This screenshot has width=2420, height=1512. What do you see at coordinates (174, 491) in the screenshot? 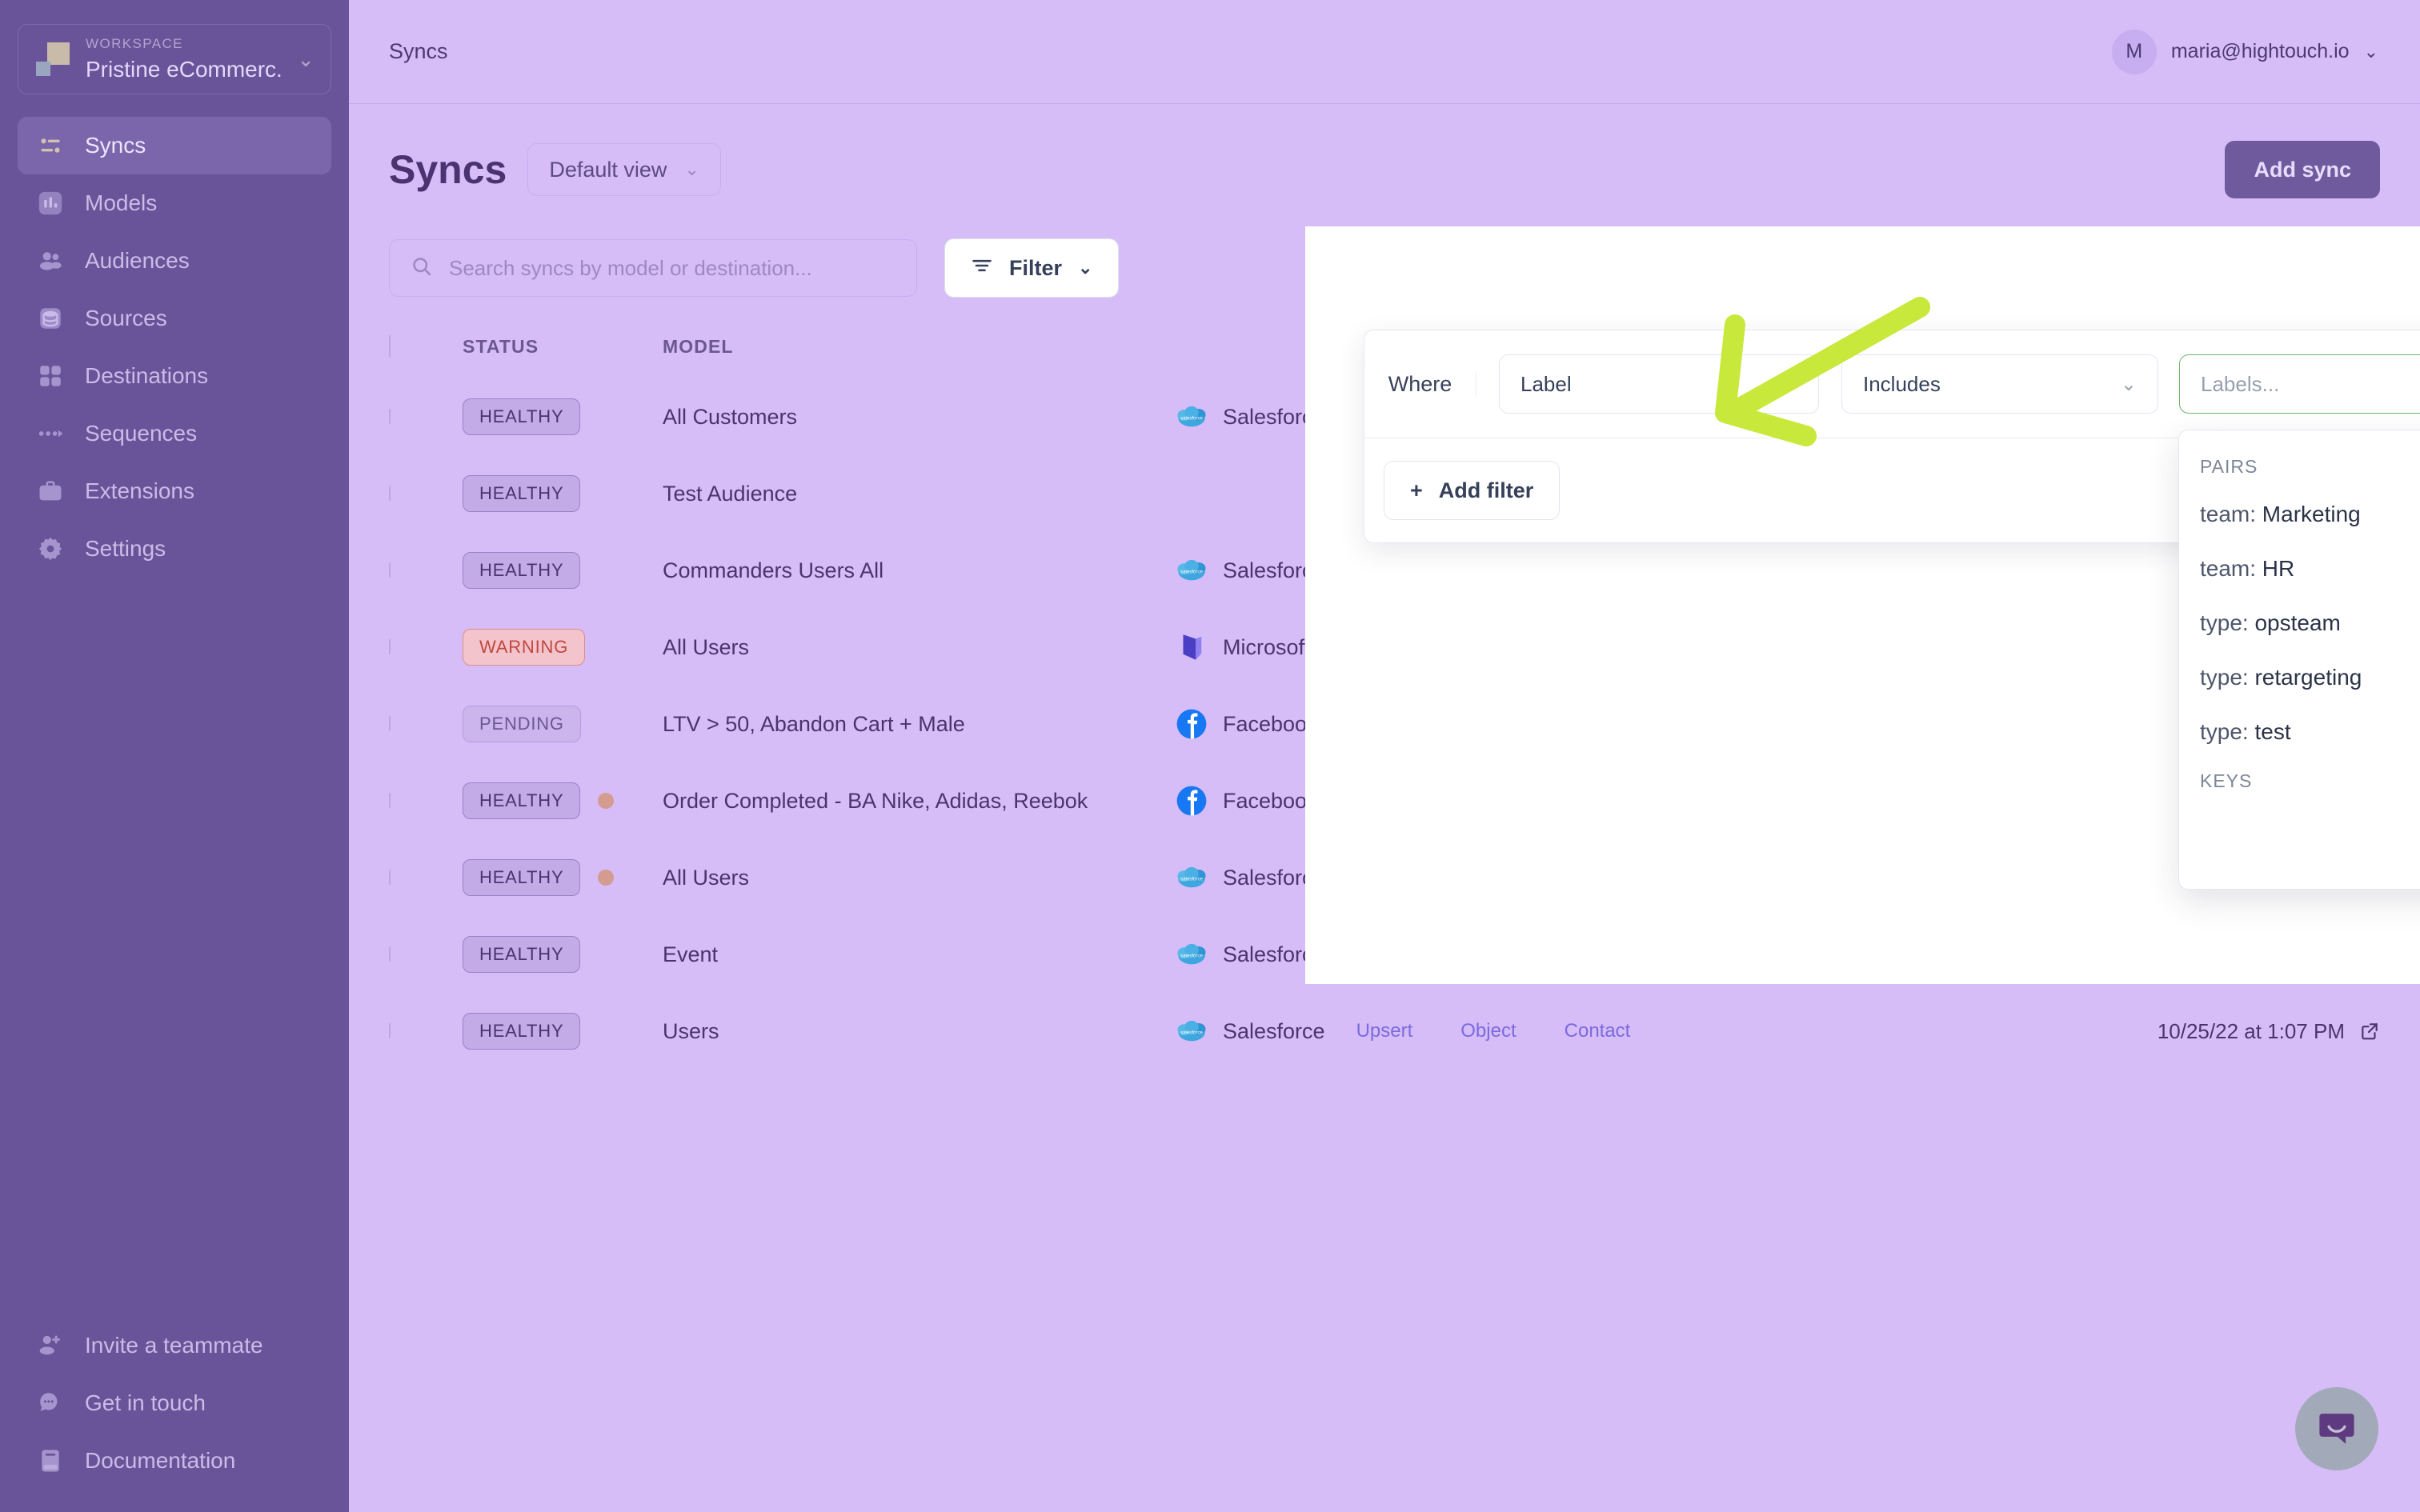
I see `sidebar-item-extensions: Extensions` at bounding box center [174, 491].